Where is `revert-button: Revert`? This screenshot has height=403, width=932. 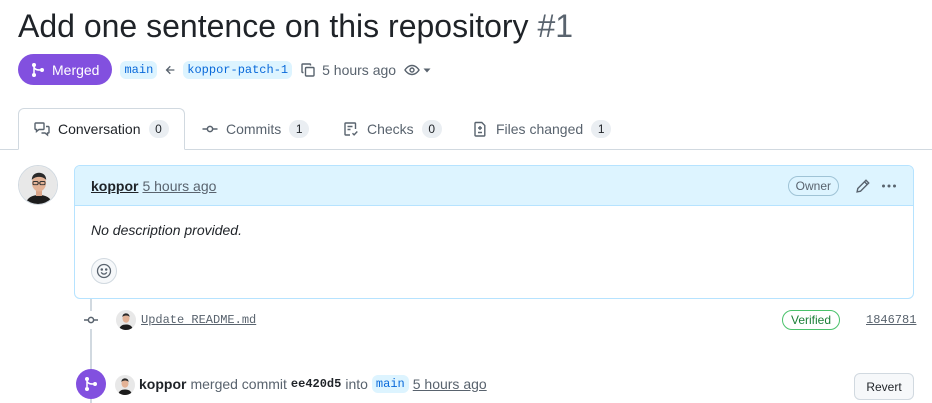 revert-button: Revert is located at coordinates (884, 386).